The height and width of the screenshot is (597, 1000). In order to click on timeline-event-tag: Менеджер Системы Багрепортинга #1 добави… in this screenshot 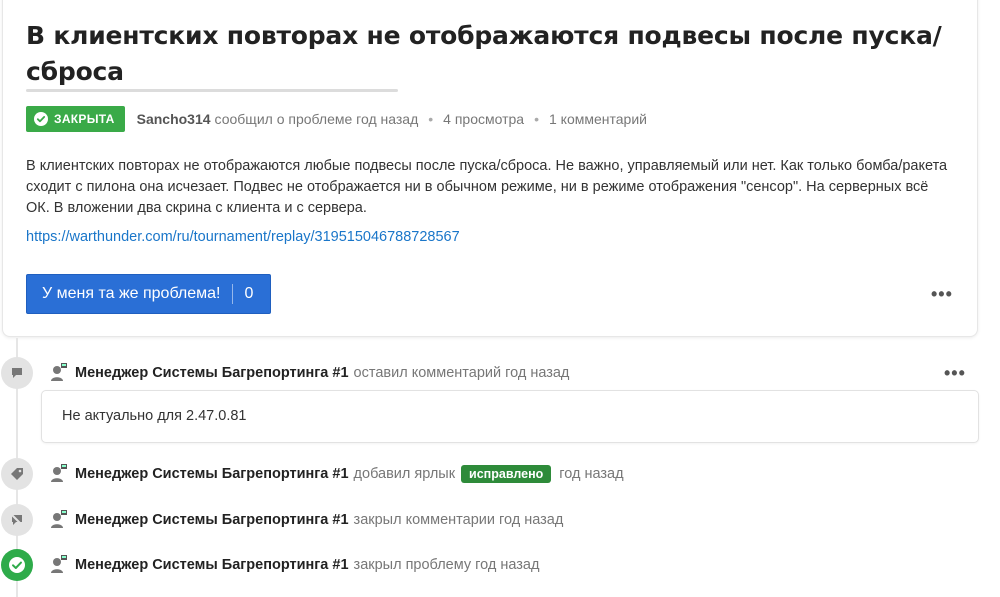, I will do `click(349, 474)`.